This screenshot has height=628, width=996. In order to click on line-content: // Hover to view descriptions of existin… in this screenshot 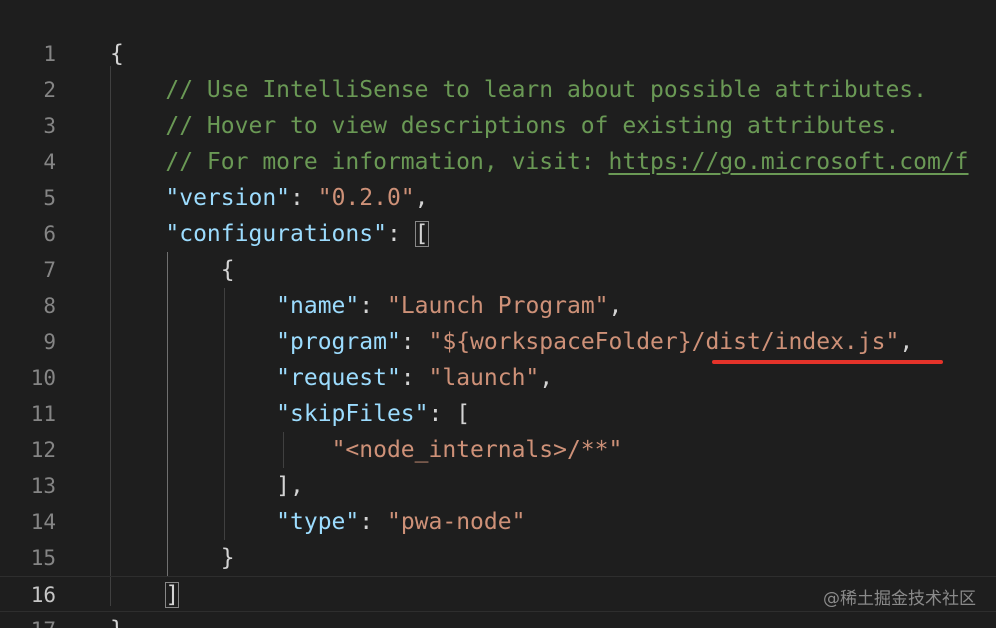, I will do `click(504, 126)`.